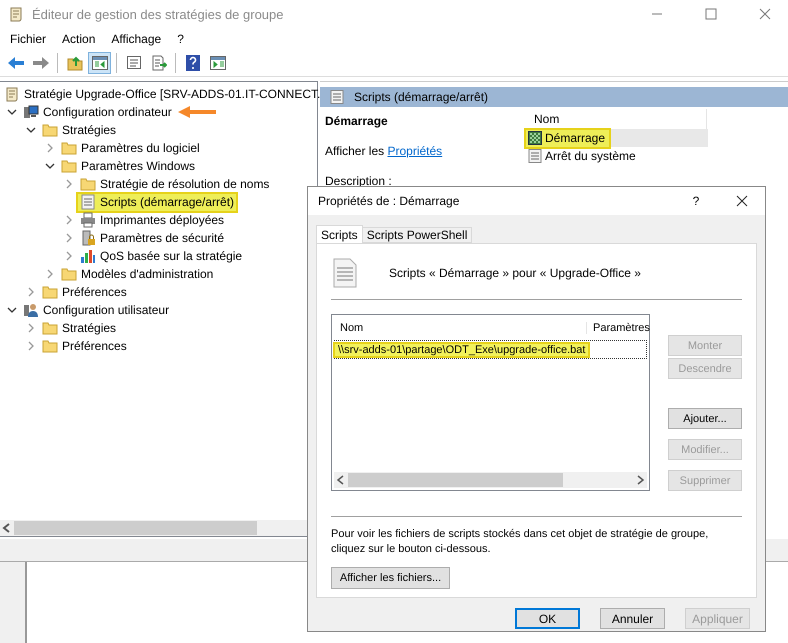 This screenshot has width=788, height=643. Describe the element at coordinates (632, 618) in the screenshot. I see `dialog-button: Annuler` at that location.